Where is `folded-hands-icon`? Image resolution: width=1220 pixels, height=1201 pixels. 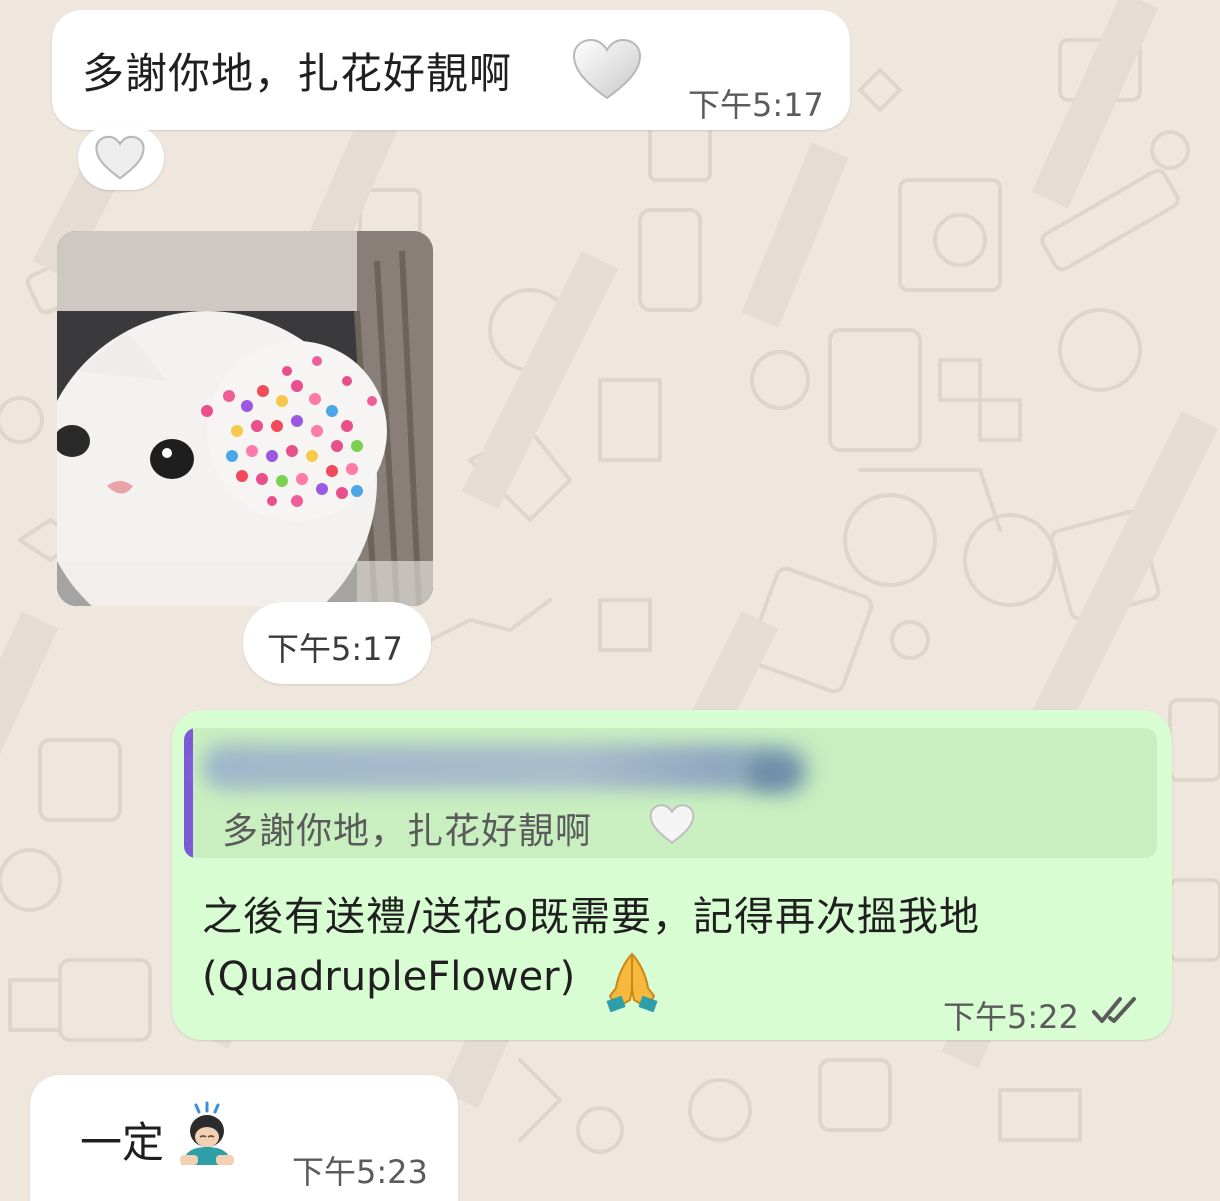 folded-hands-icon is located at coordinates (632, 983).